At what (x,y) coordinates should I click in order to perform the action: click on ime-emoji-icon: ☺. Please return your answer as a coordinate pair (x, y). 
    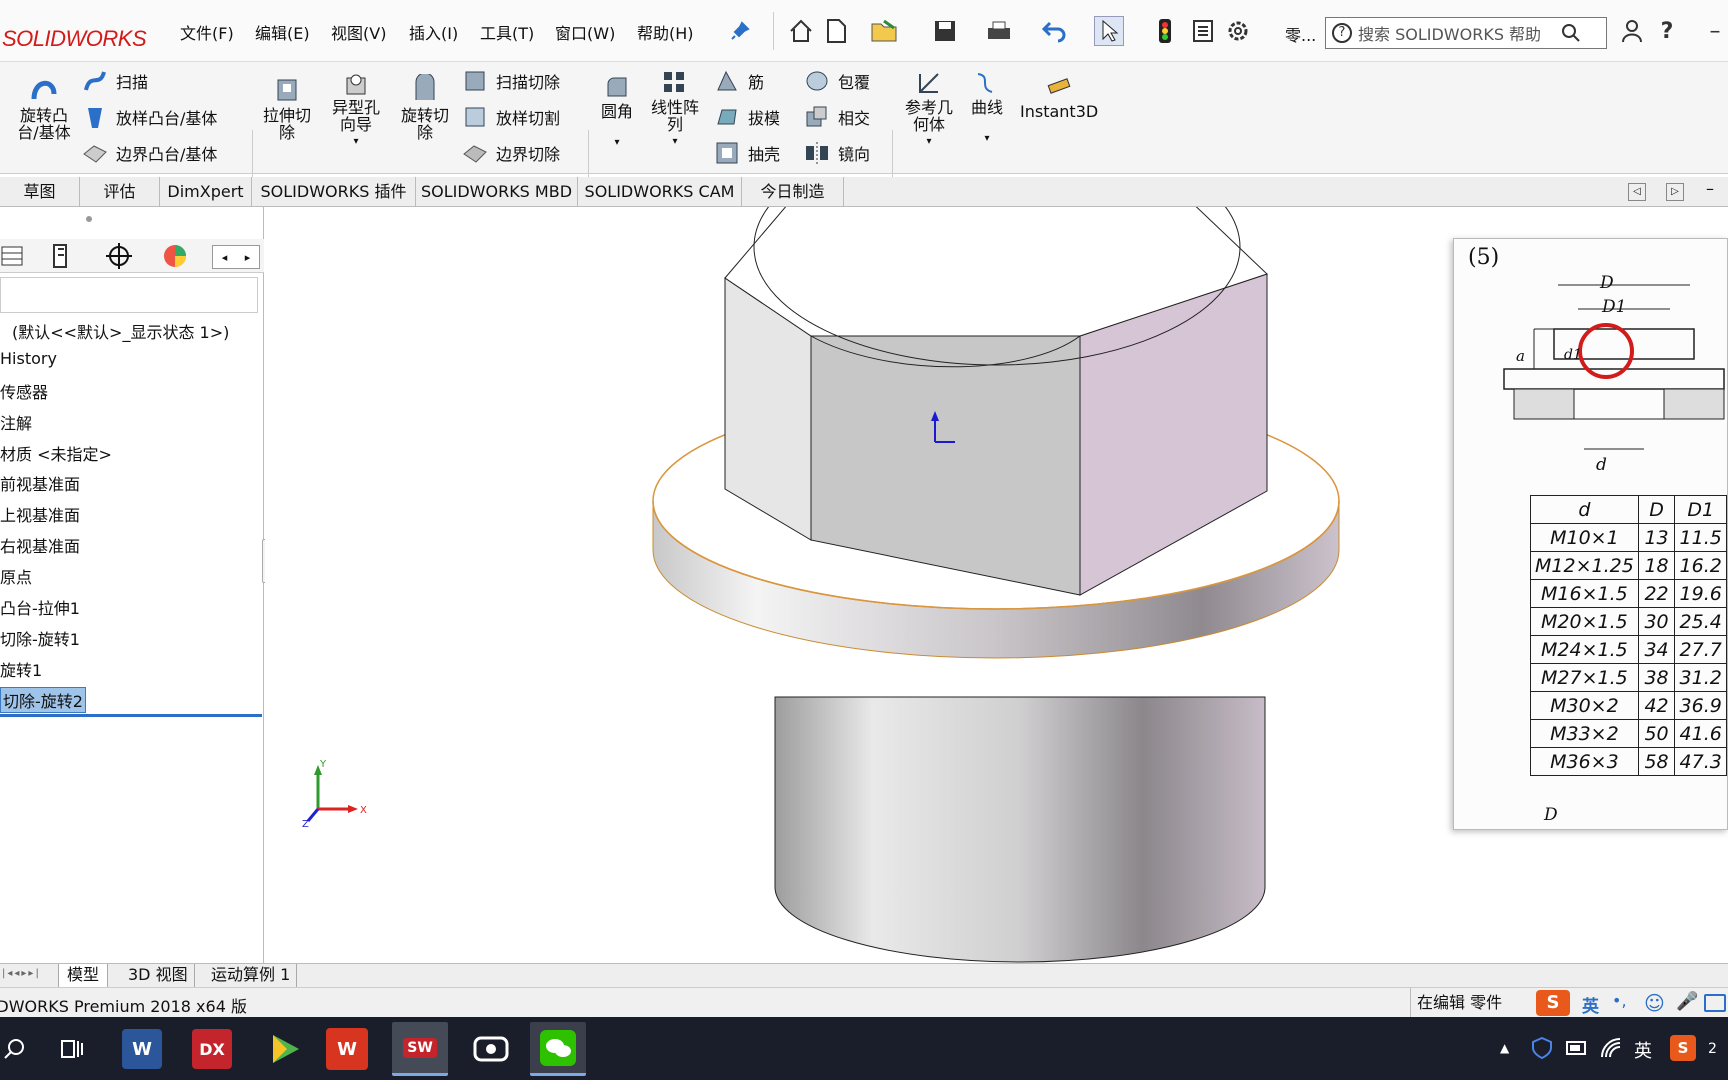
    Looking at the image, I should click on (1654, 1003).